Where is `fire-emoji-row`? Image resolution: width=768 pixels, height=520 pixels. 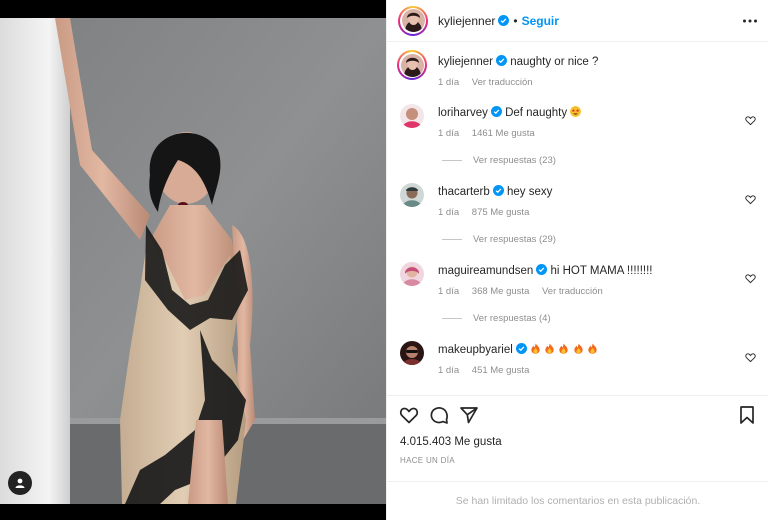 fire-emoji-row is located at coordinates (564, 349).